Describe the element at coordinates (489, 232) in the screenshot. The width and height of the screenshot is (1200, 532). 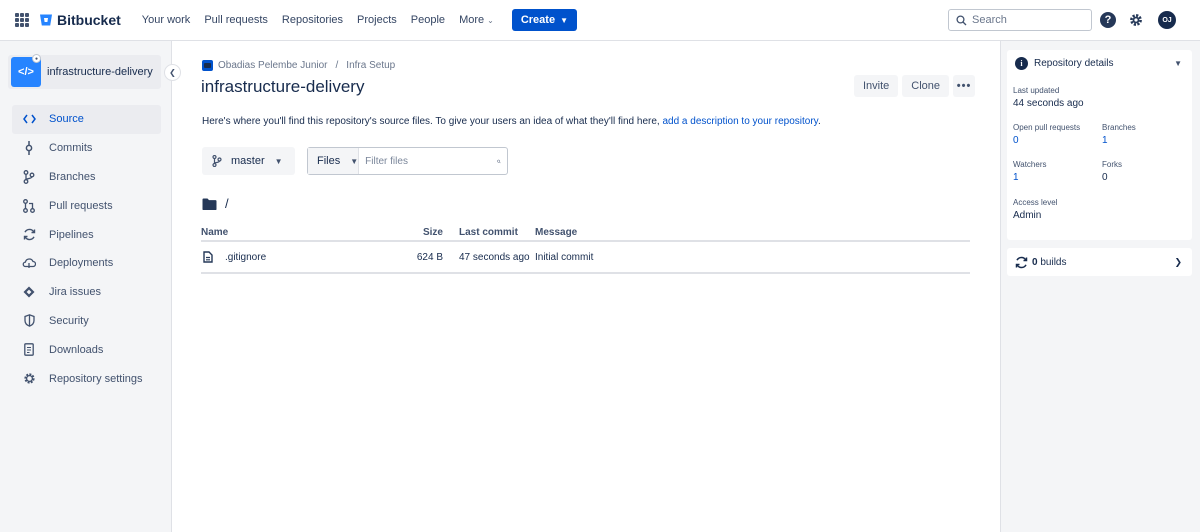
I see `column-last-commit: Last commit` at that location.